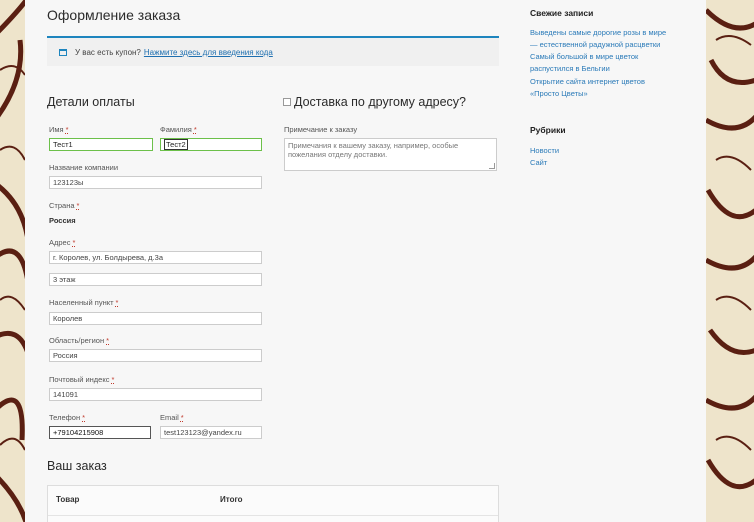 Image resolution: width=754 pixels, height=522 pixels. Describe the element at coordinates (12, 261) in the screenshot. I see `background-pattern-left` at that location.